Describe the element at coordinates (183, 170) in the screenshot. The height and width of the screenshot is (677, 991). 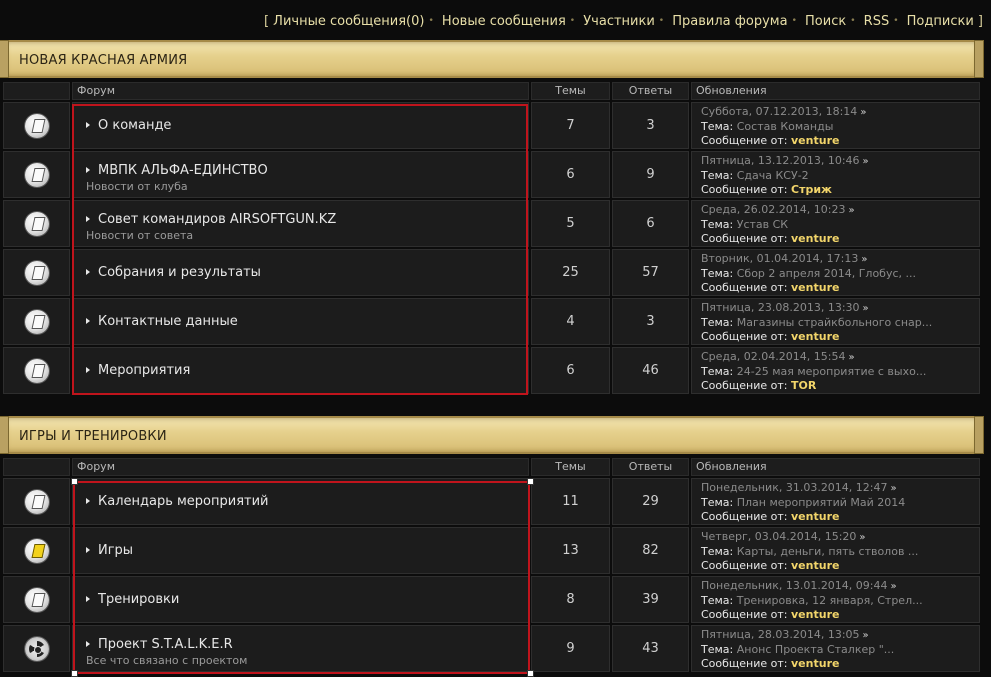
I see `forum-name: МВПК АЛЬФА-ЕДИНСТВО` at that location.